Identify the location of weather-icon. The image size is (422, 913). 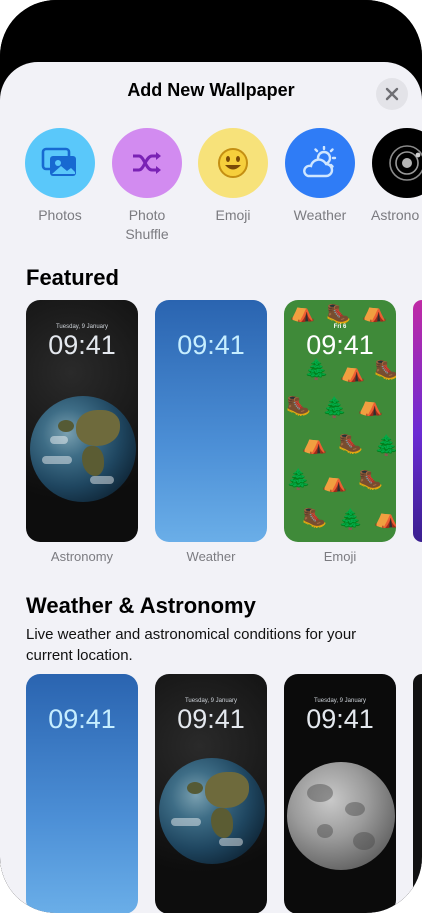
(320, 163).